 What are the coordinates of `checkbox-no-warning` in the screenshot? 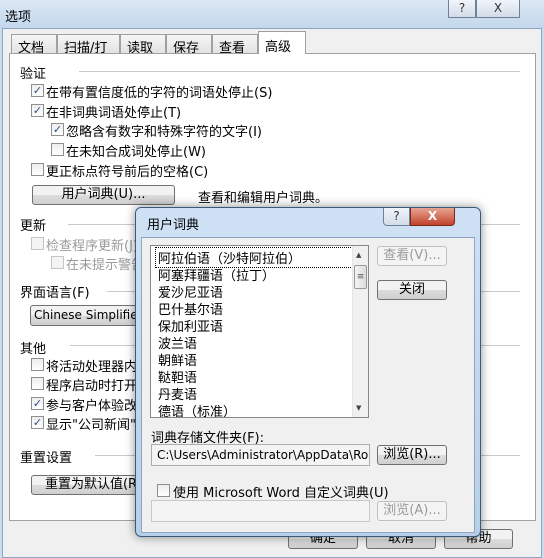 It's located at (57, 262).